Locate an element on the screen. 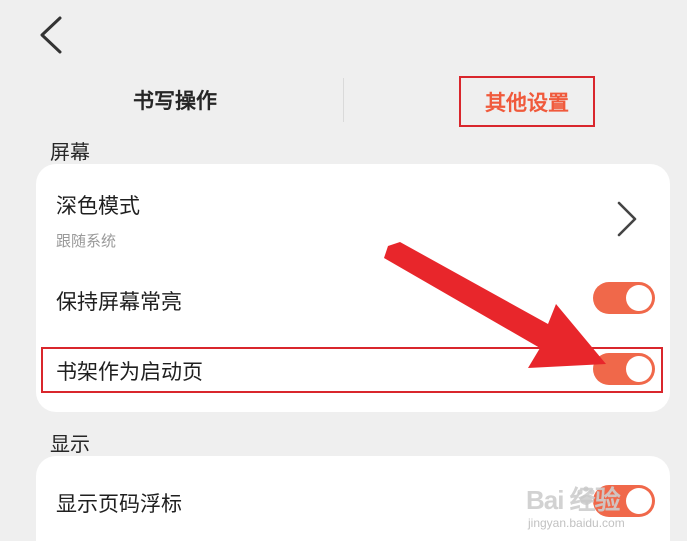  dark-mode-title: 深色模式 is located at coordinates (98, 206).